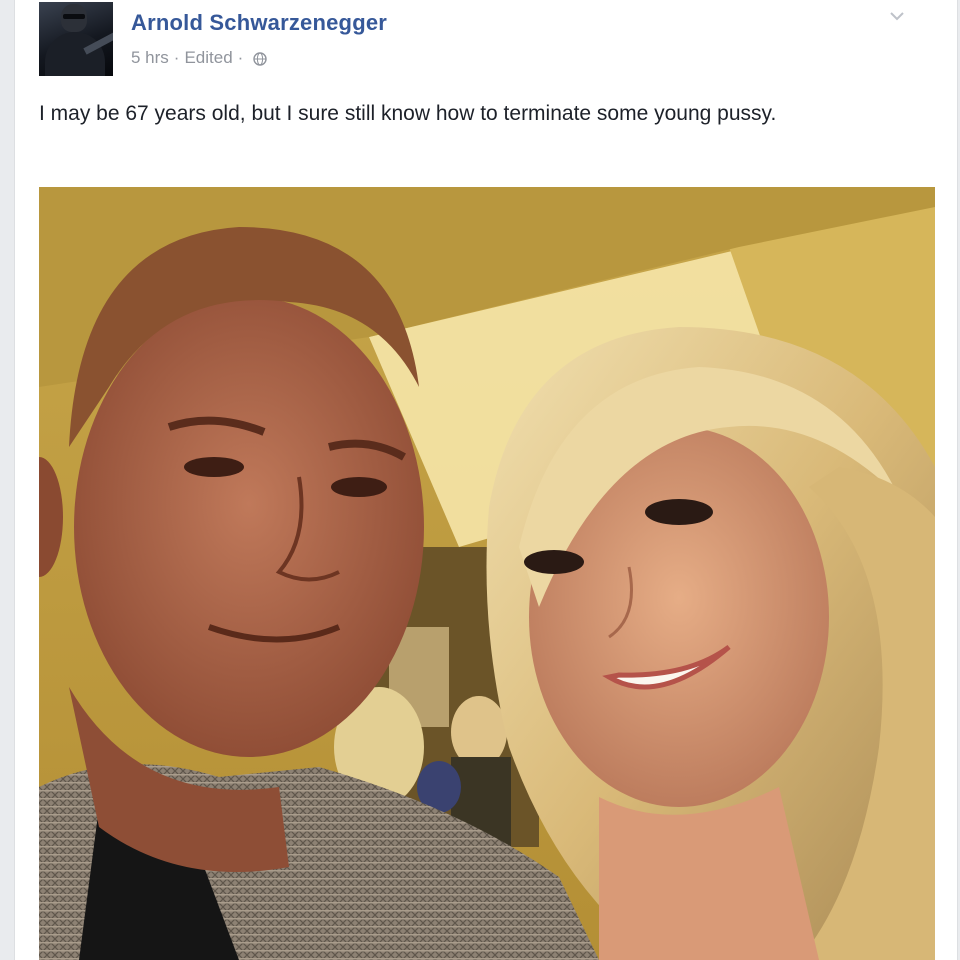  What do you see at coordinates (259, 23) in the screenshot?
I see `author-name-link: Arnold Schwarzenegger` at bounding box center [259, 23].